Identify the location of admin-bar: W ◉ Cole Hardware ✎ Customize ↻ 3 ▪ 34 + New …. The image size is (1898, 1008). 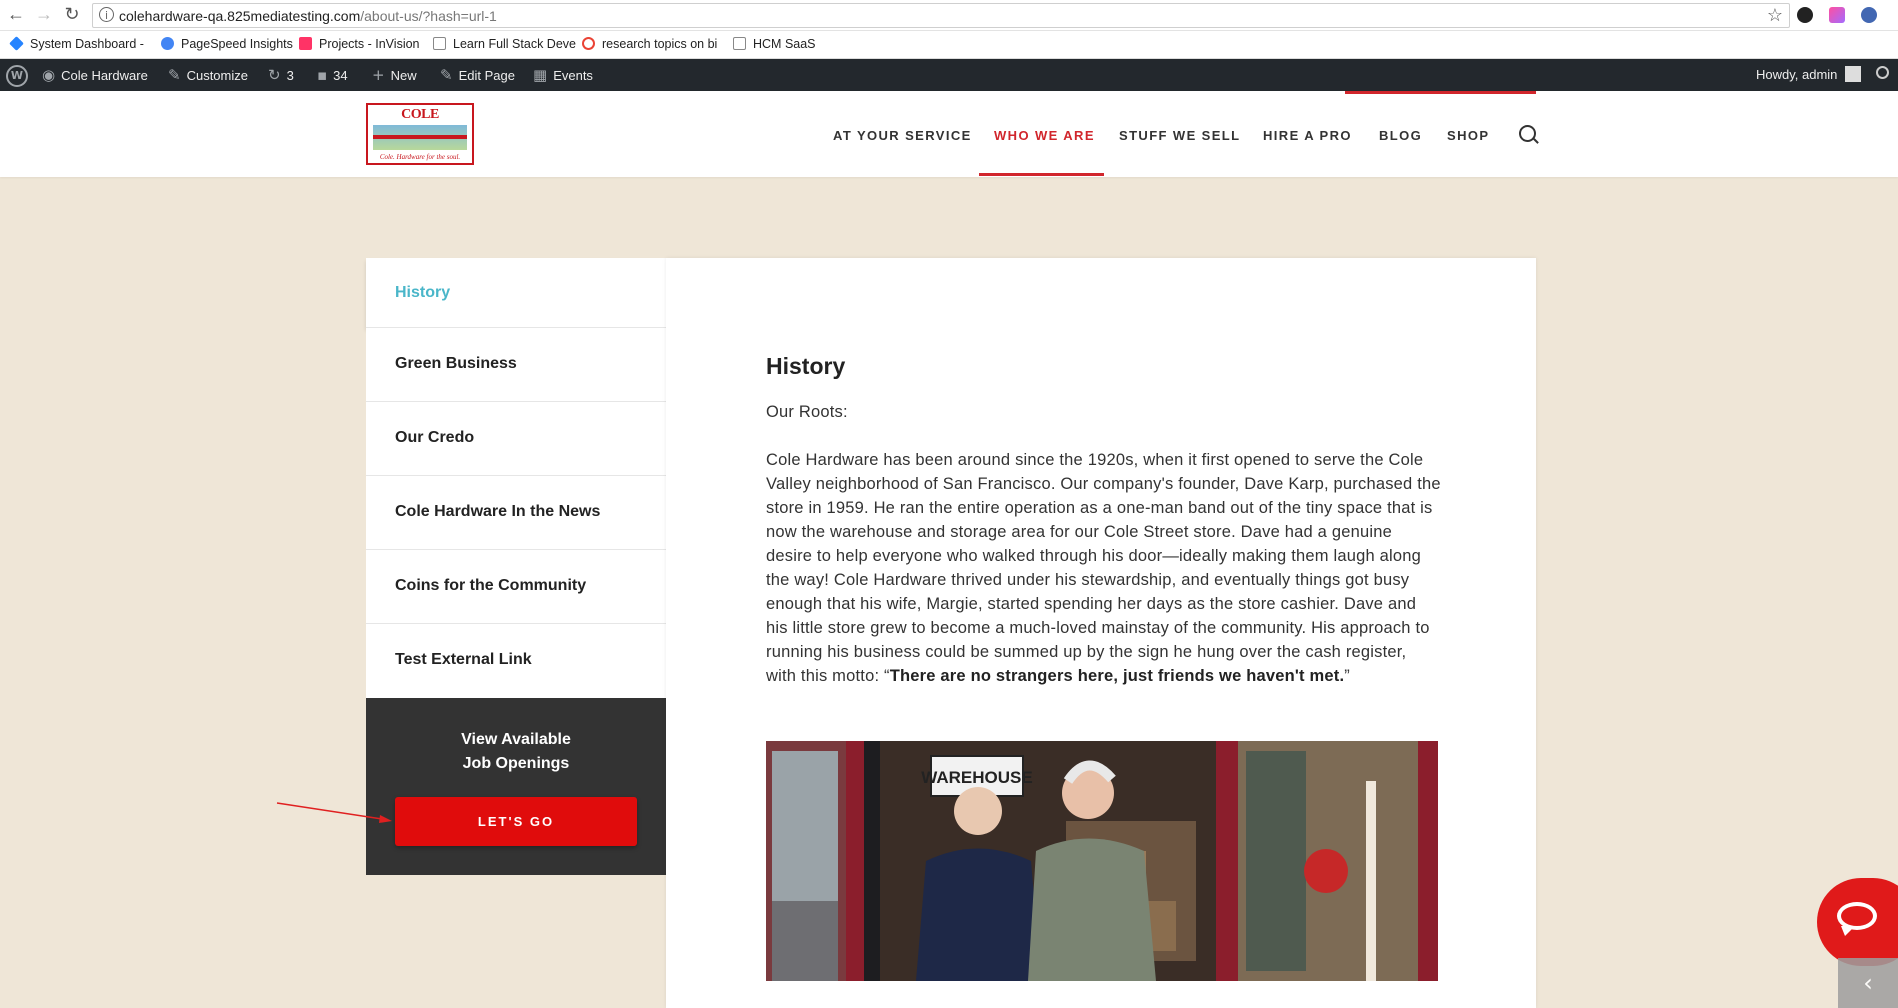
(949, 75).